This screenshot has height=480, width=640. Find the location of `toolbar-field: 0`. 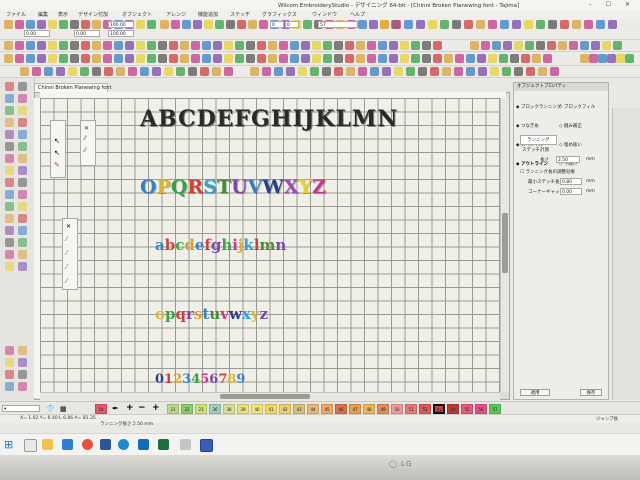

toolbar-field: 0 is located at coordinates (292, 24).